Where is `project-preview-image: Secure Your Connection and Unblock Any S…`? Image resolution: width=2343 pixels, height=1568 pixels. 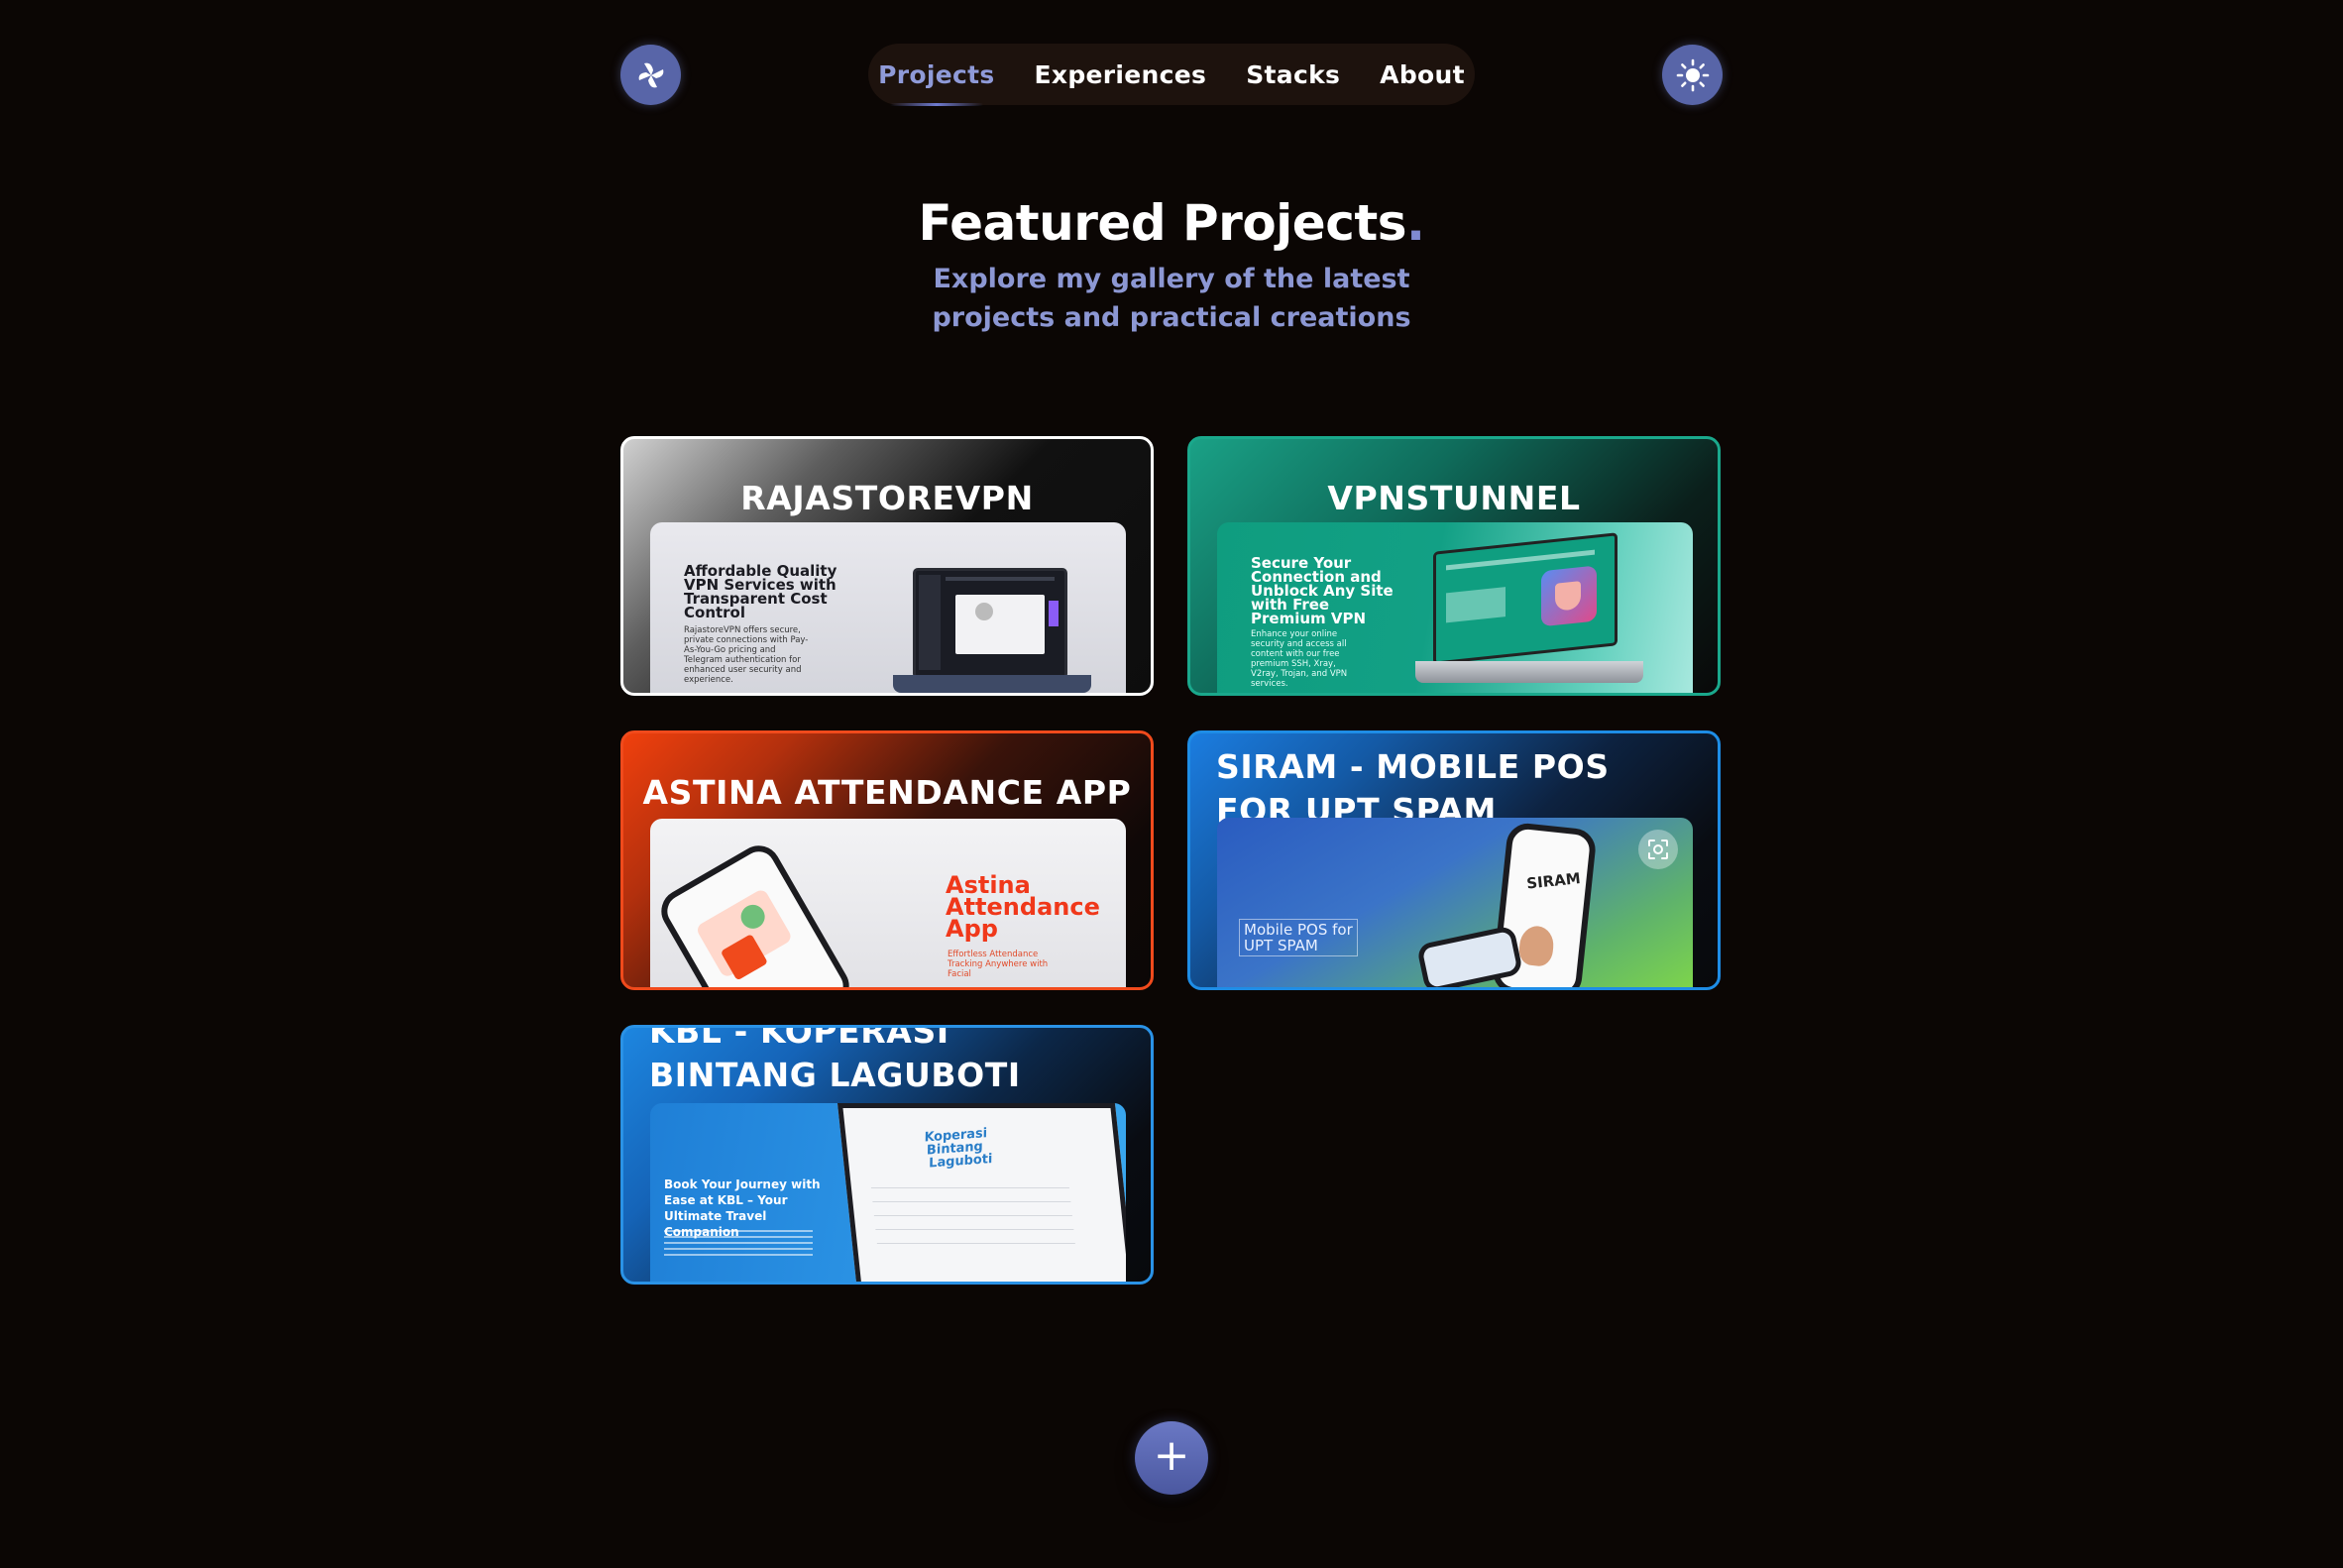 project-preview-image: Secure Your Connection and Unblock Any S… is located at coordinates (1455, 607).